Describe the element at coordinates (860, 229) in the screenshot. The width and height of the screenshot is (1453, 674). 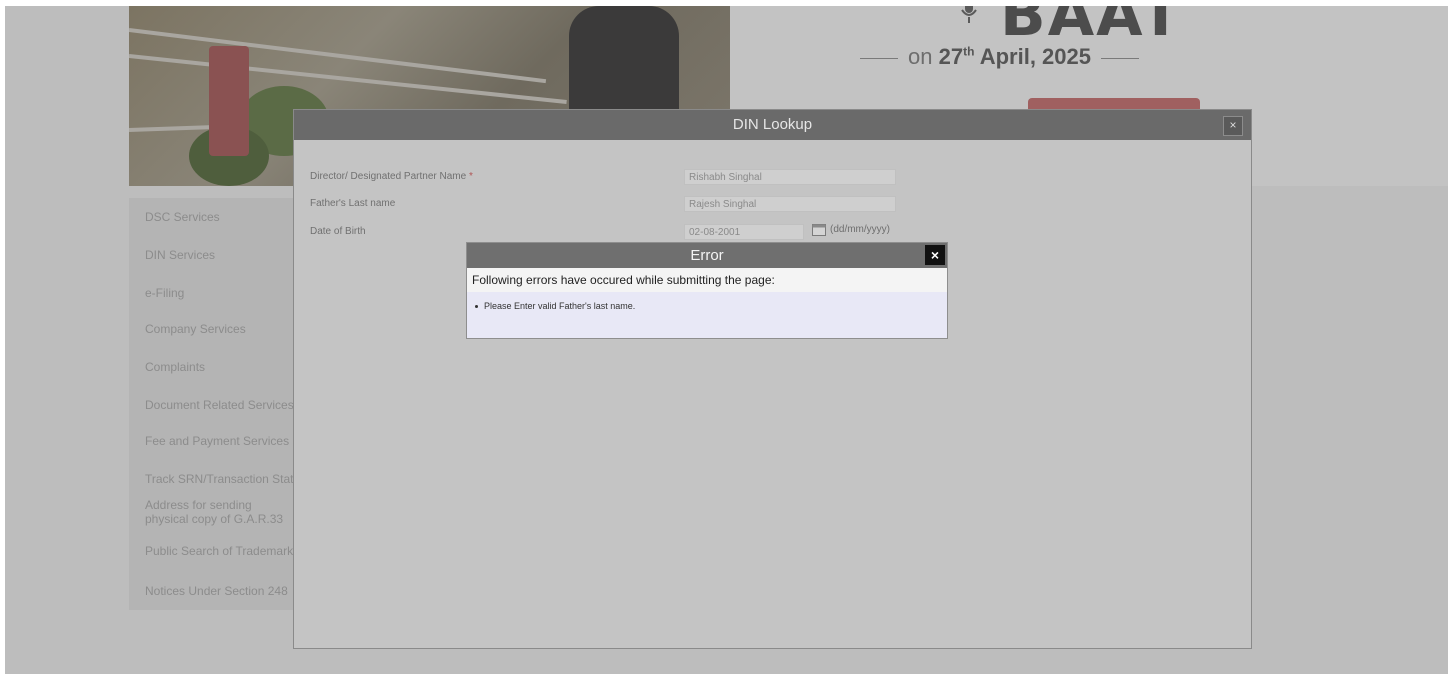
I see `dob-format-hint: (dd/mm/yyyy)` at that location.